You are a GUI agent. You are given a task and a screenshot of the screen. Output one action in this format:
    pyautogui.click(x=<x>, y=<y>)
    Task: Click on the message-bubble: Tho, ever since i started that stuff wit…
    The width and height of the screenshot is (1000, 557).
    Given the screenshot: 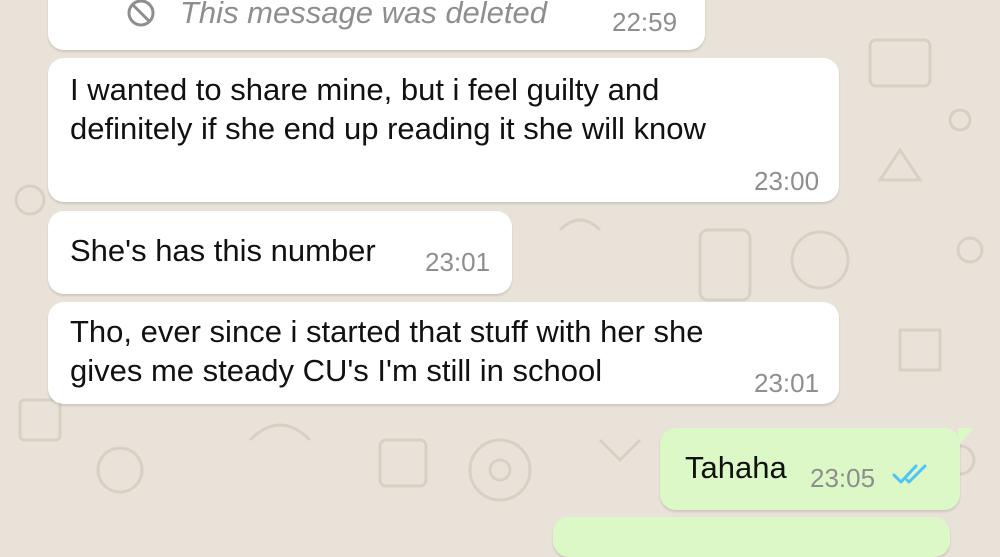 What is the action you would take?
    pyautogui.click(x=443, y=353)
    